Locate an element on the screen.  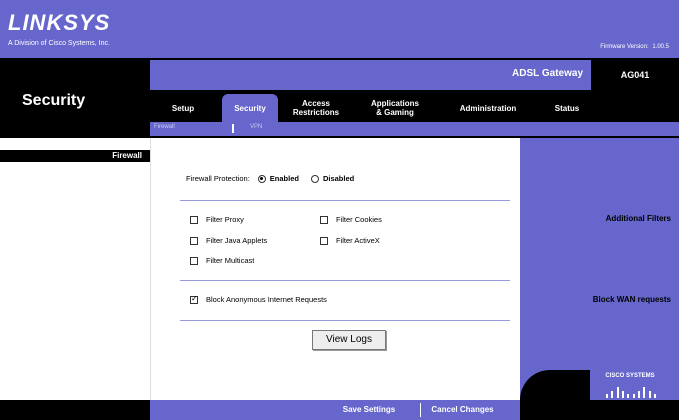
product-name: ADSL Gateway is located at coordinates (547, 73).